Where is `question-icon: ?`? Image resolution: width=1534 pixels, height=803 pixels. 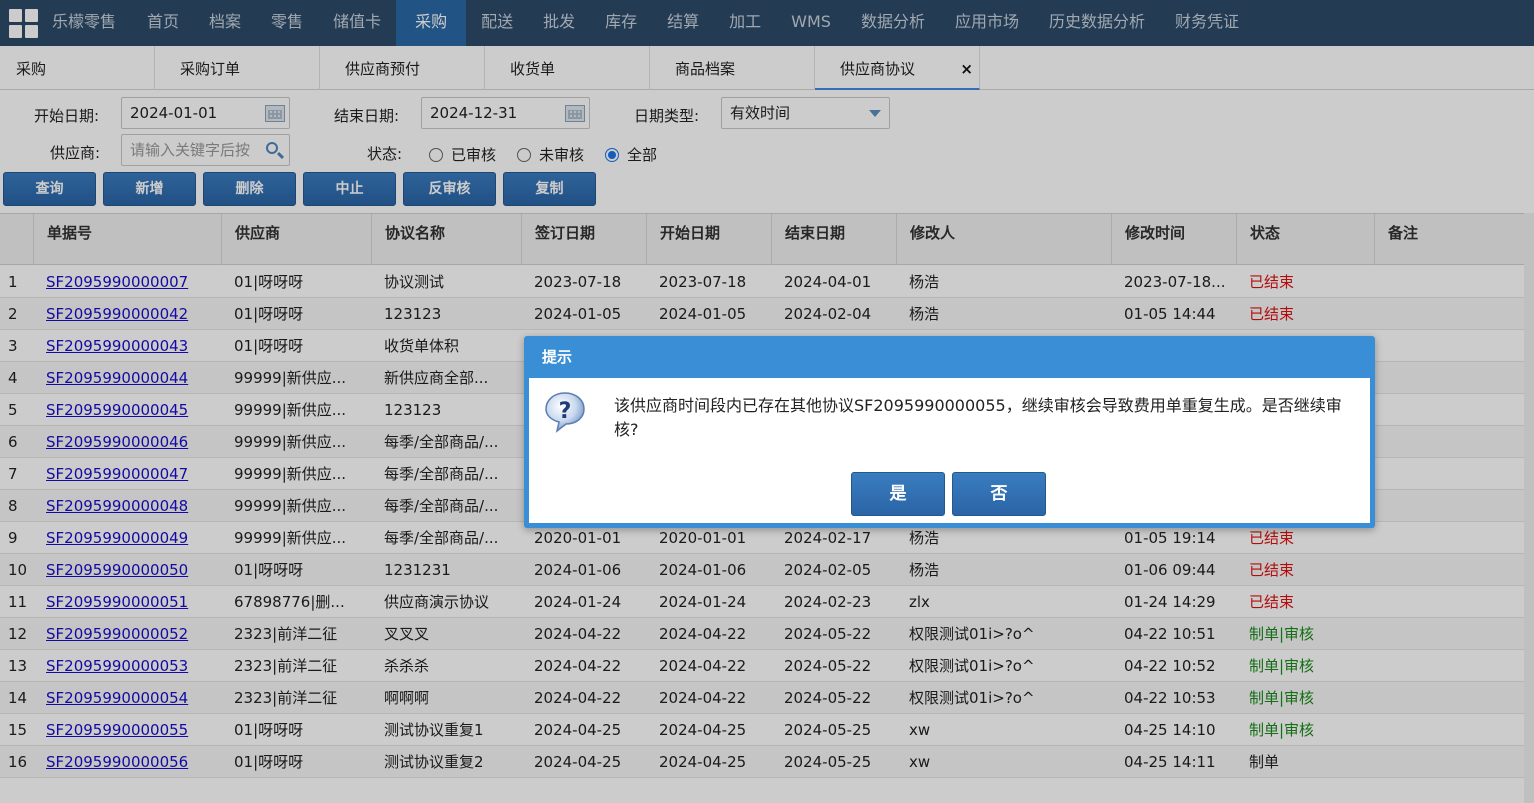
question-icon: ? is located at coordinates (565, 412).